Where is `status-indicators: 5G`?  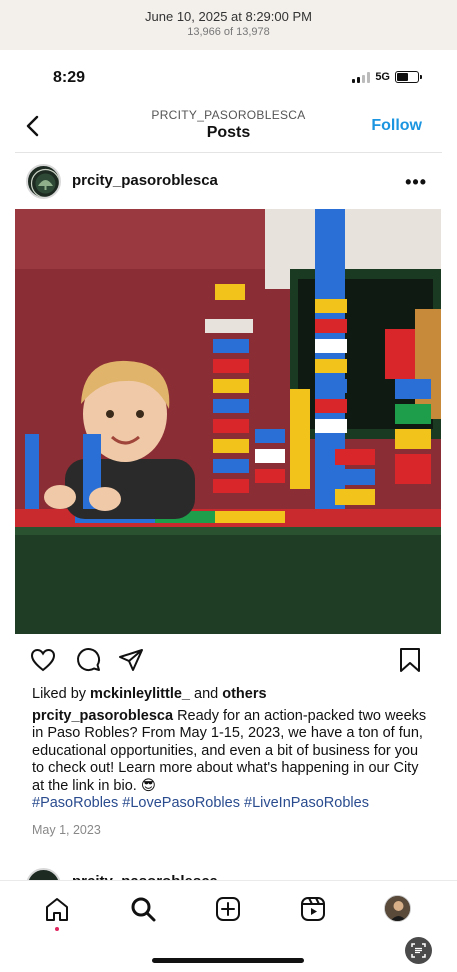 status-indicators: 5G is located at coordinates (387, 77).